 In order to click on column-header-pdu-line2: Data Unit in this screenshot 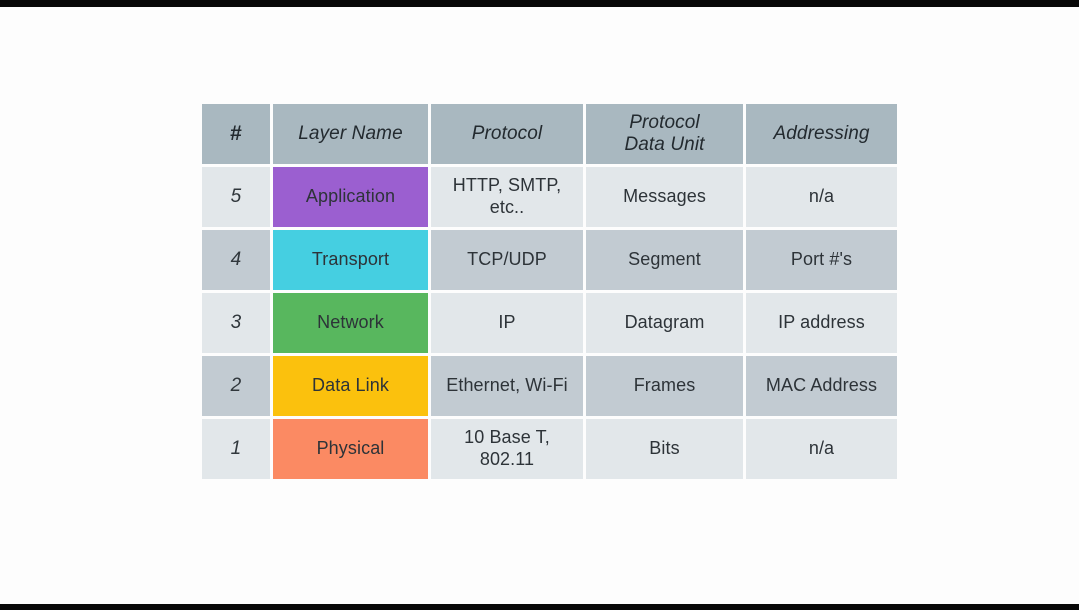, I will do `click(664, 144)`.